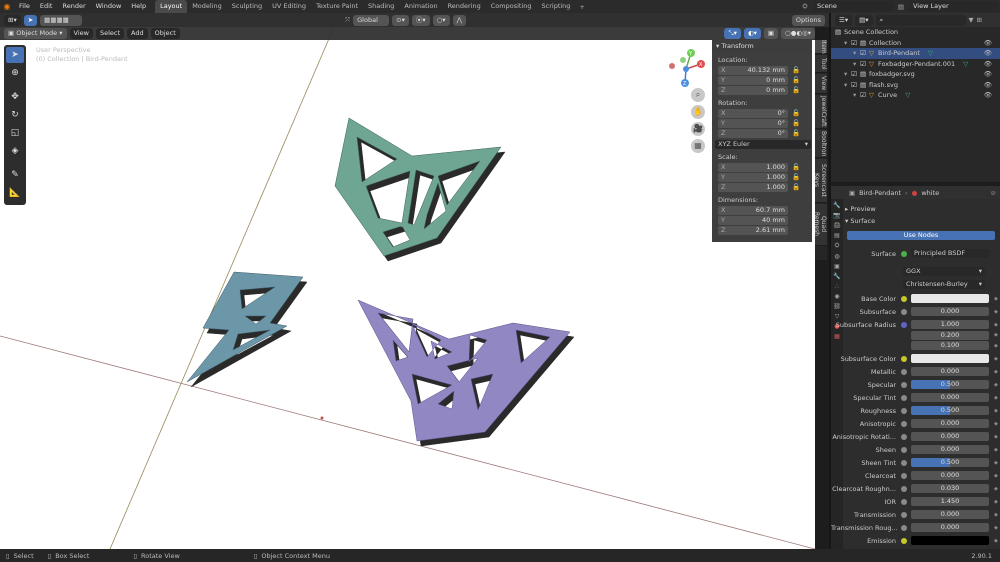 The height and width of the screenshot is (562, 1000). What do you see at coordinates (864, 20) in the screenshot?
I see `display-mode-dropdown: ▤▾` at bounding box center [864, 20].